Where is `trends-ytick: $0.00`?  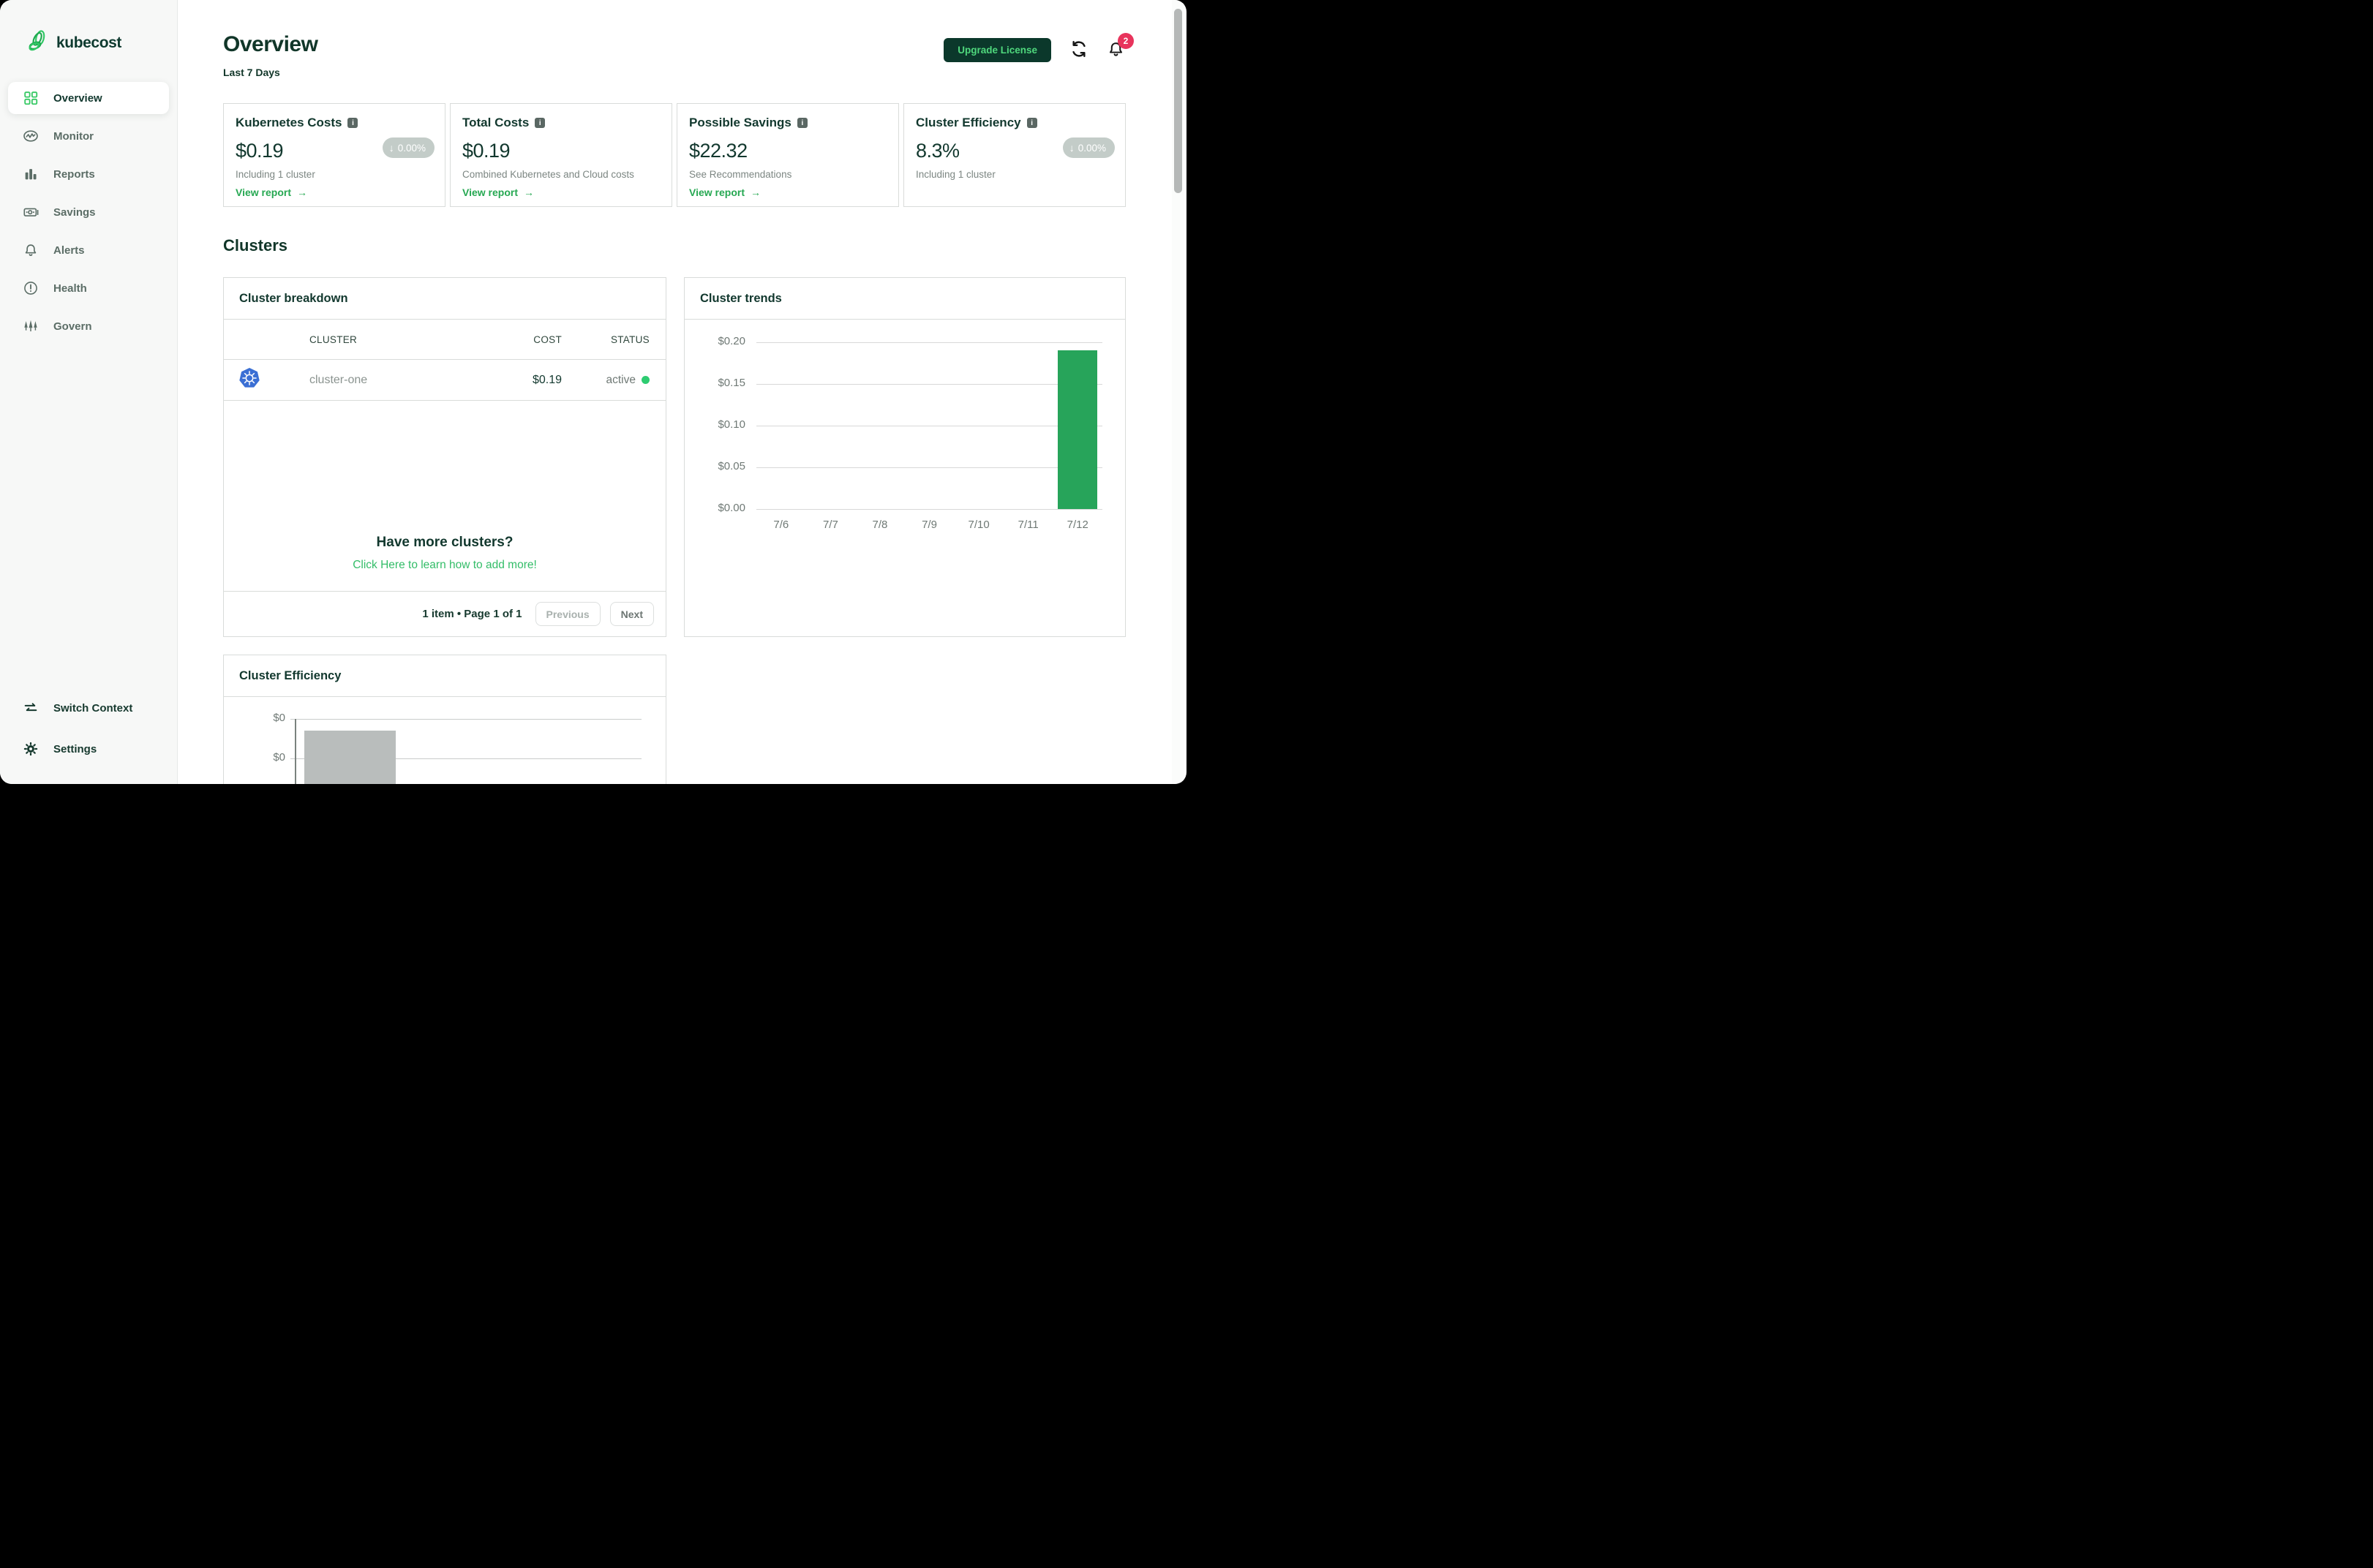 trends-ytick: $0.00 is located at coordinates (732, 508).